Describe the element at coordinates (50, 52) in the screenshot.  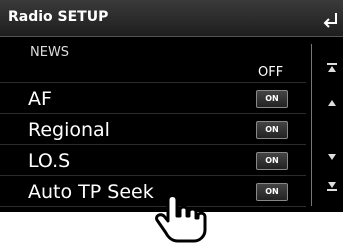
I see `news-label: NEWS` at that location.